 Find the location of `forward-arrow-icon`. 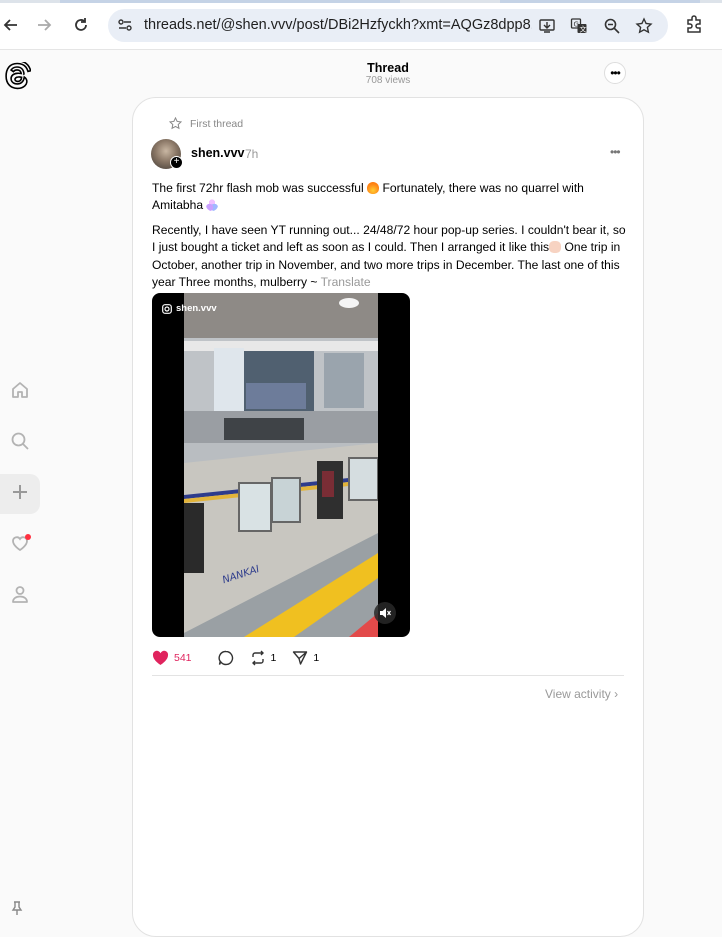

forward-arrow-icon is located at coordinates (44, 25).